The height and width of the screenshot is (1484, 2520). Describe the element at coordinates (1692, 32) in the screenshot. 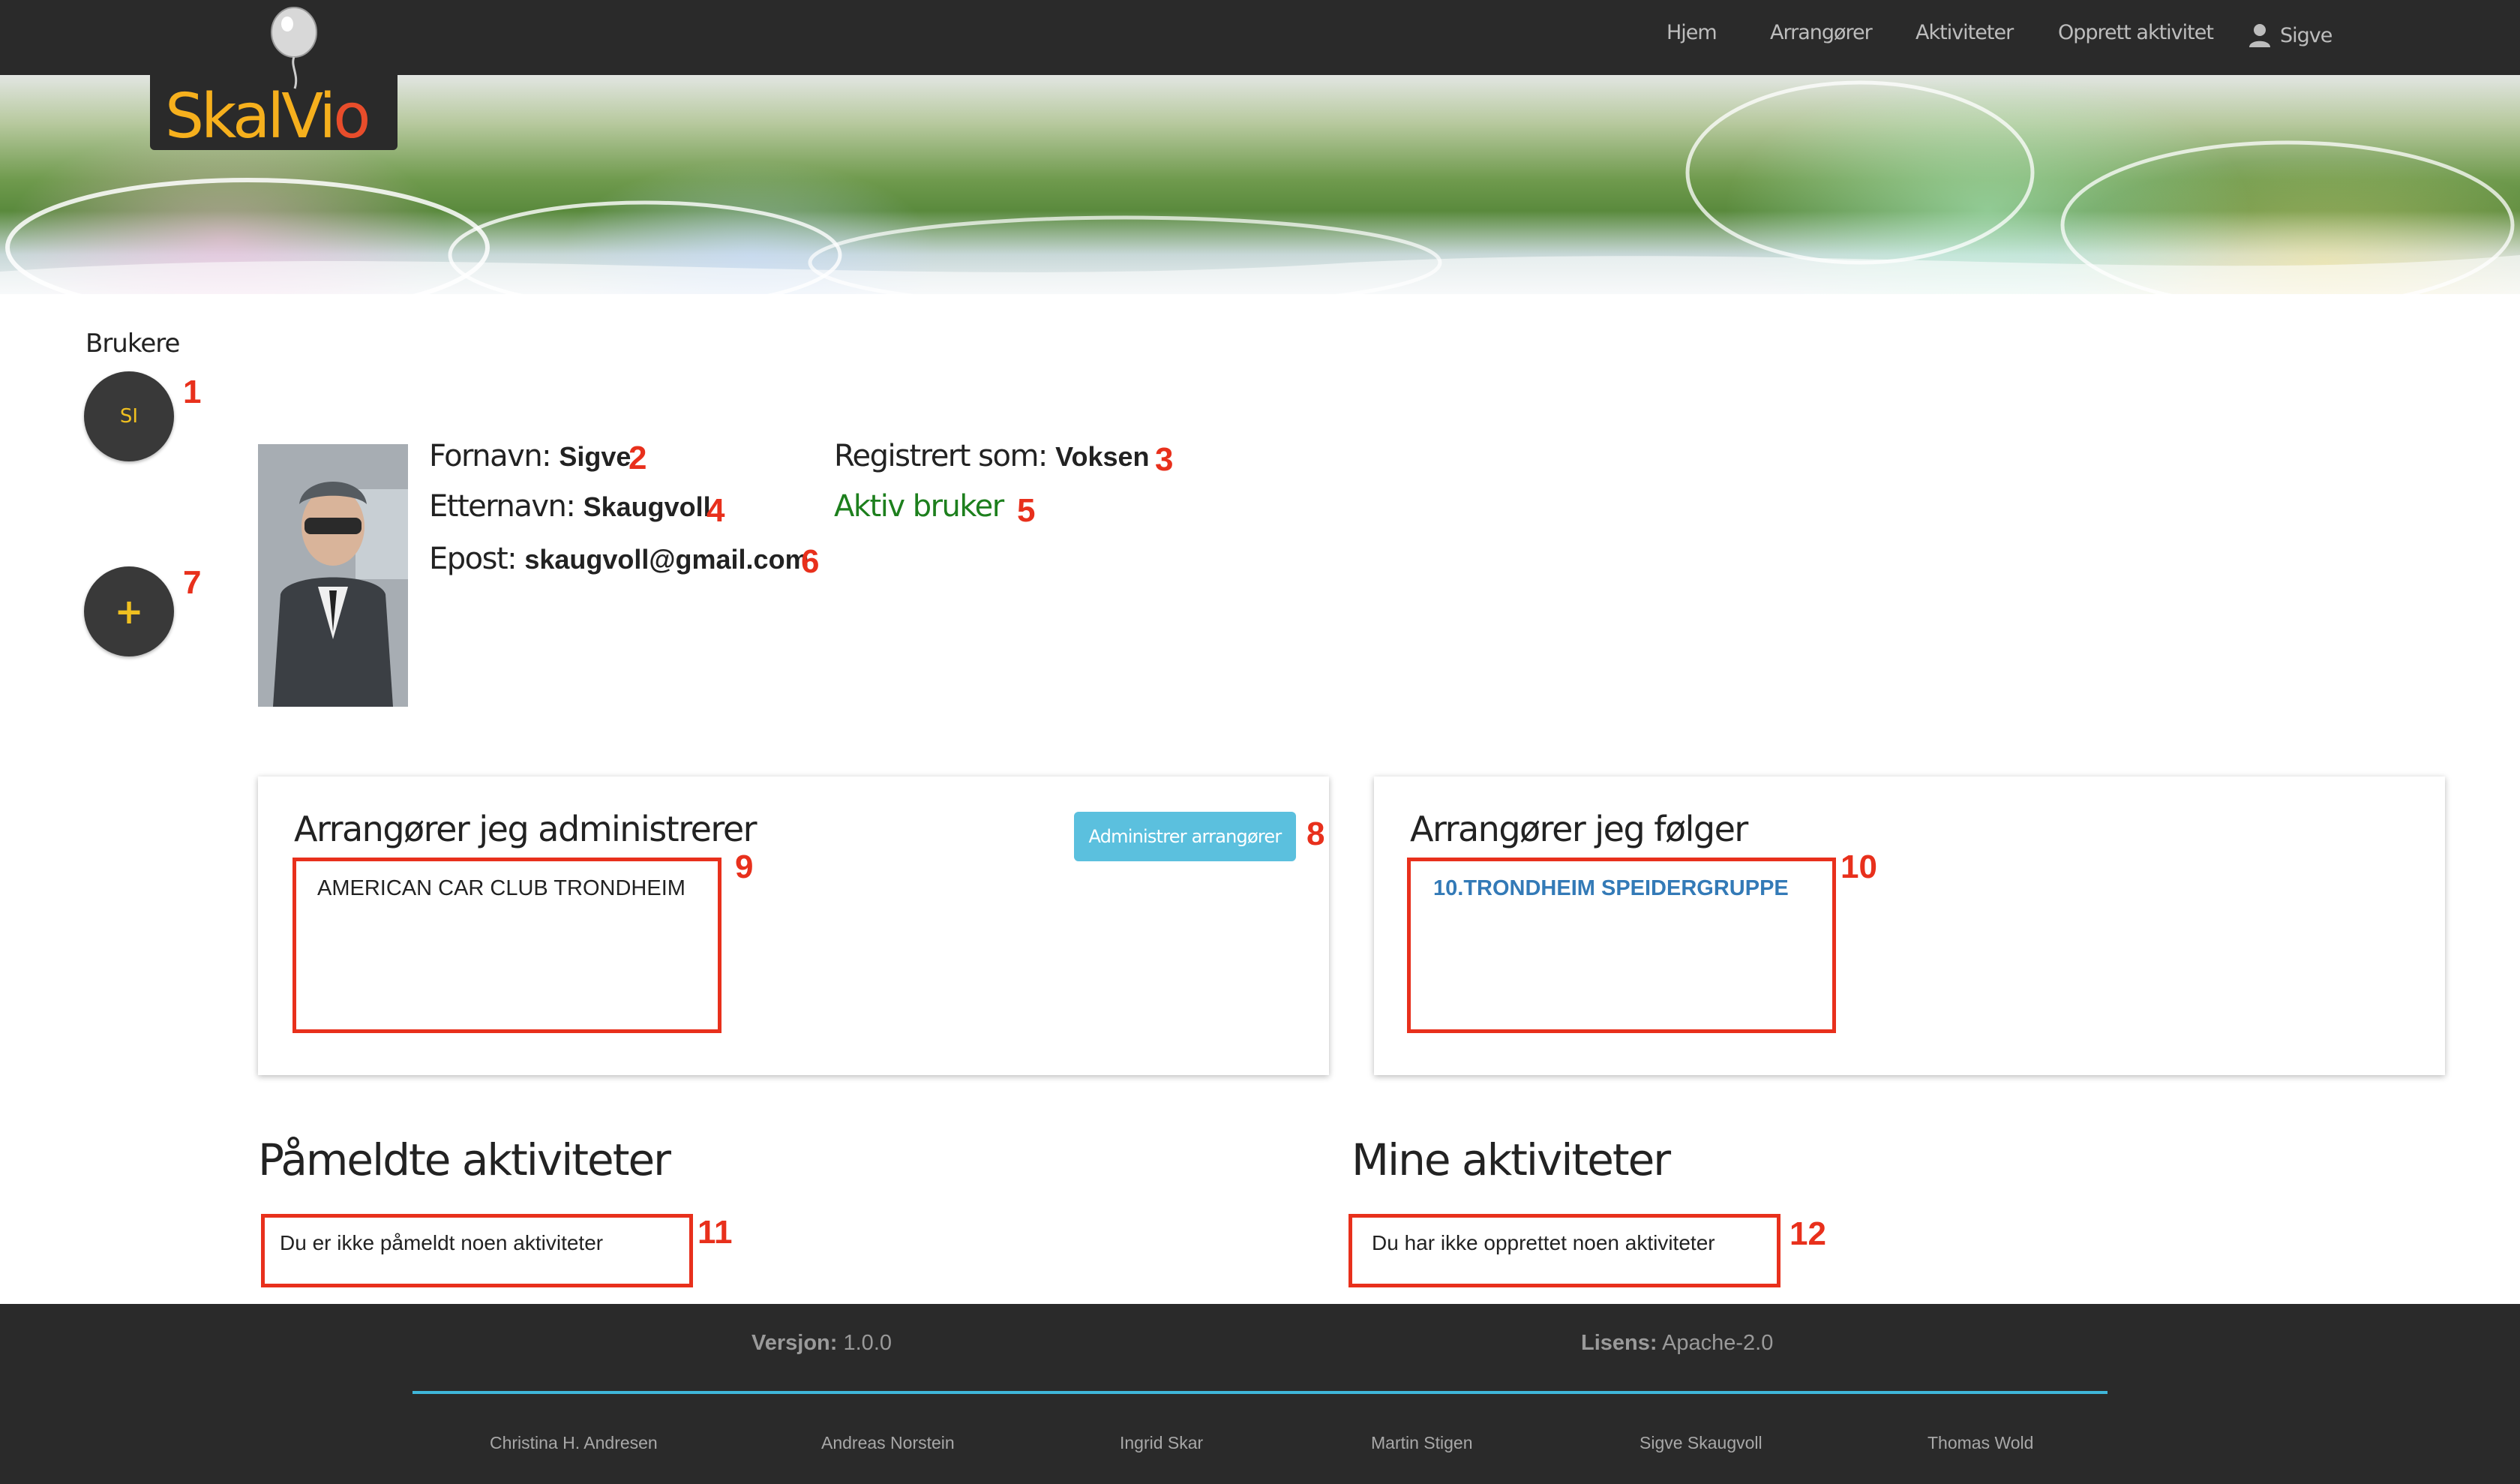

I see `nav-hjem: Hjem` at that location.